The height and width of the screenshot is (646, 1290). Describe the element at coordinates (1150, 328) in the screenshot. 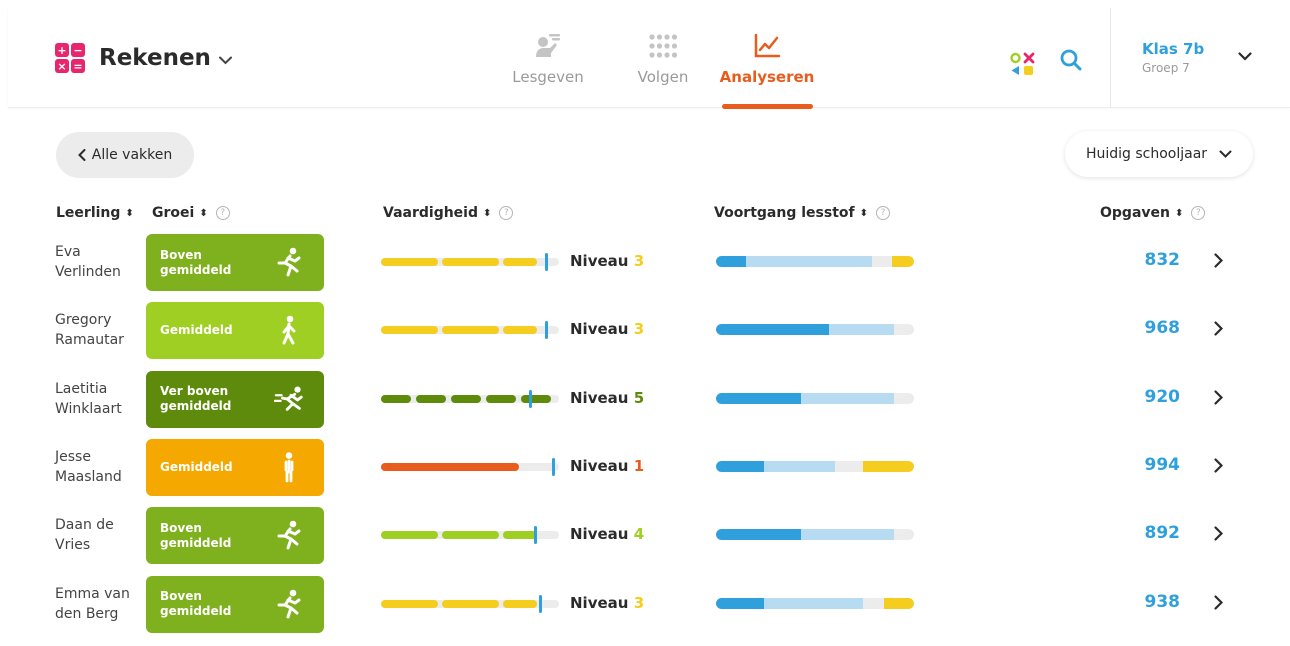

I see `exercise-count: 968` at that location.